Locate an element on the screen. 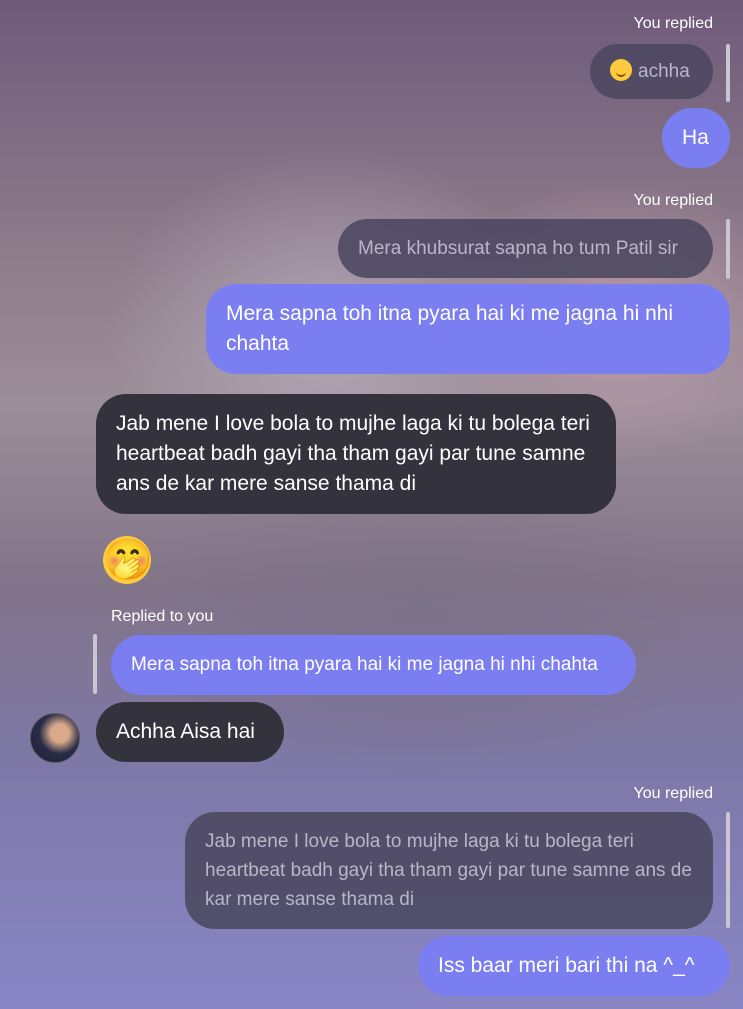 The image size is (743, 1009). quoted-message: Mera khubsurat sapna ho tum Patil sir is located at coordinates (525, 248).